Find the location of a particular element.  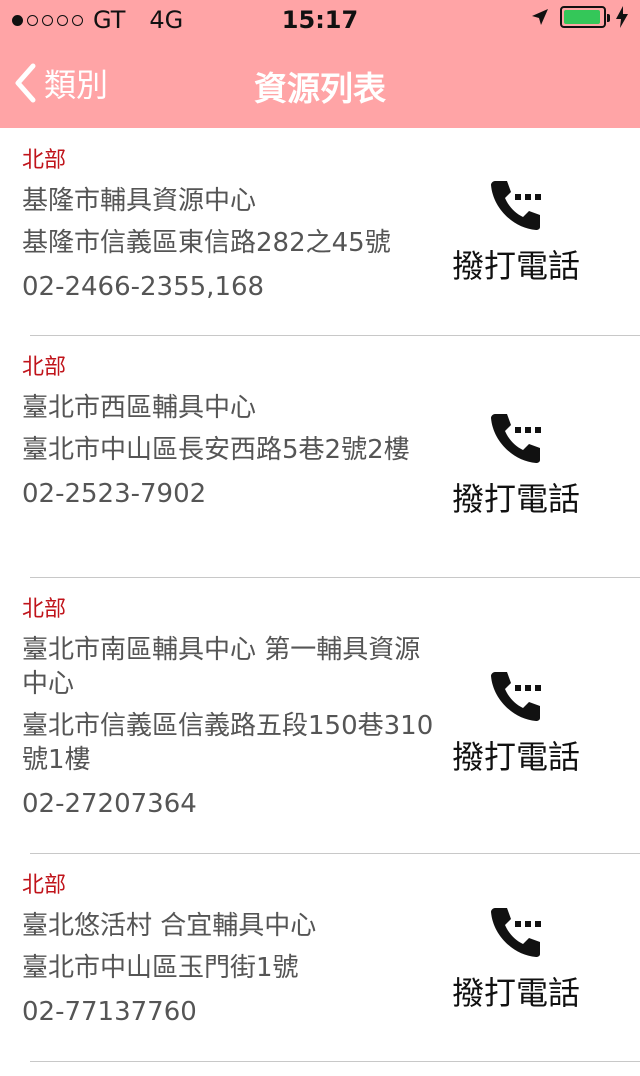

page-title: 資源列表 is located at coordinates (320, 88).